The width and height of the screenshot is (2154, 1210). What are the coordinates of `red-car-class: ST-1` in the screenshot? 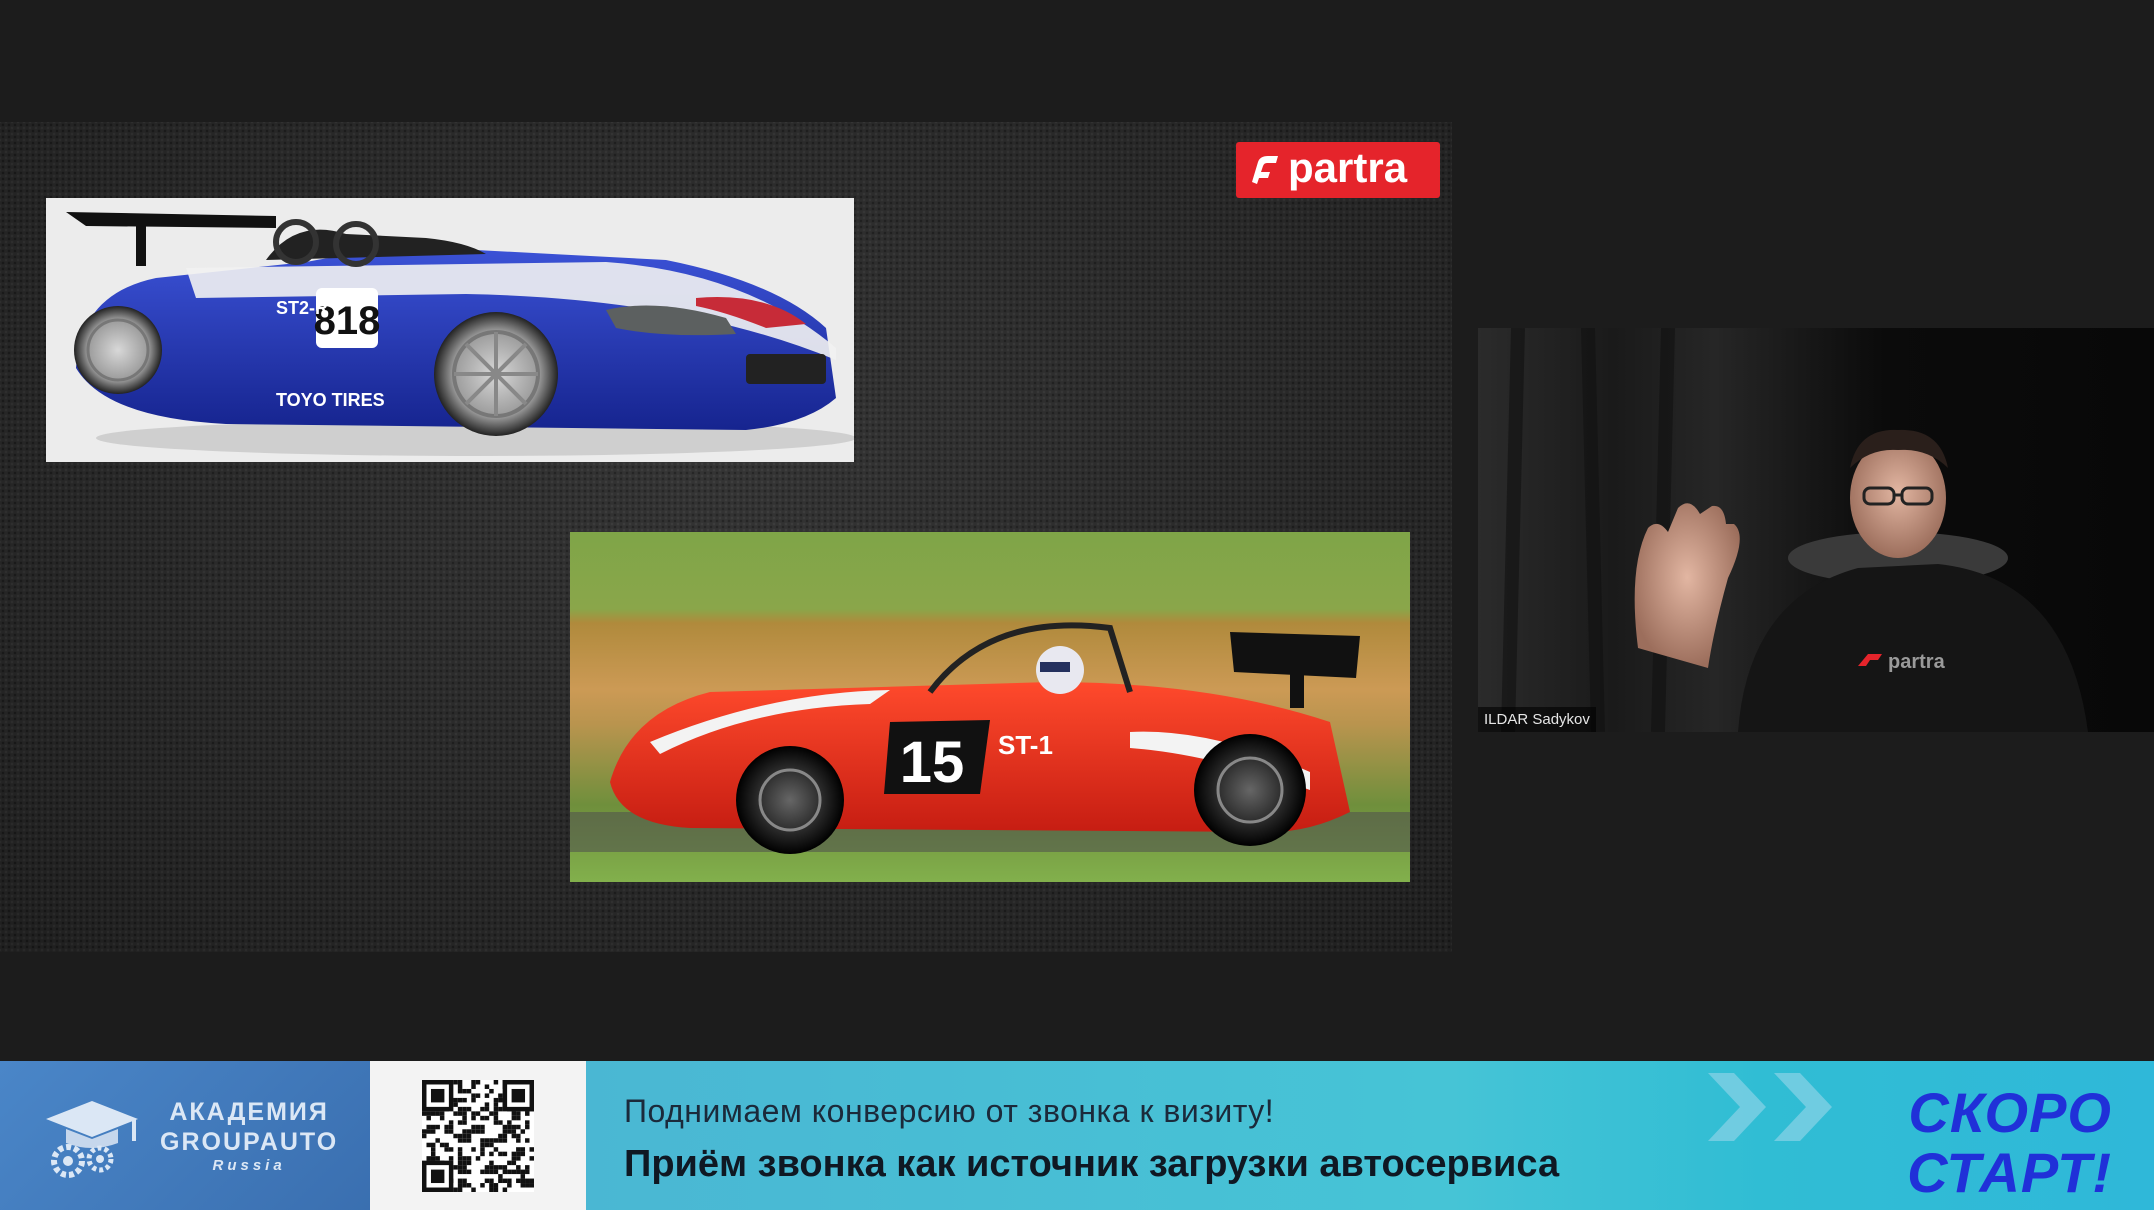 It's located at (1025, 745).